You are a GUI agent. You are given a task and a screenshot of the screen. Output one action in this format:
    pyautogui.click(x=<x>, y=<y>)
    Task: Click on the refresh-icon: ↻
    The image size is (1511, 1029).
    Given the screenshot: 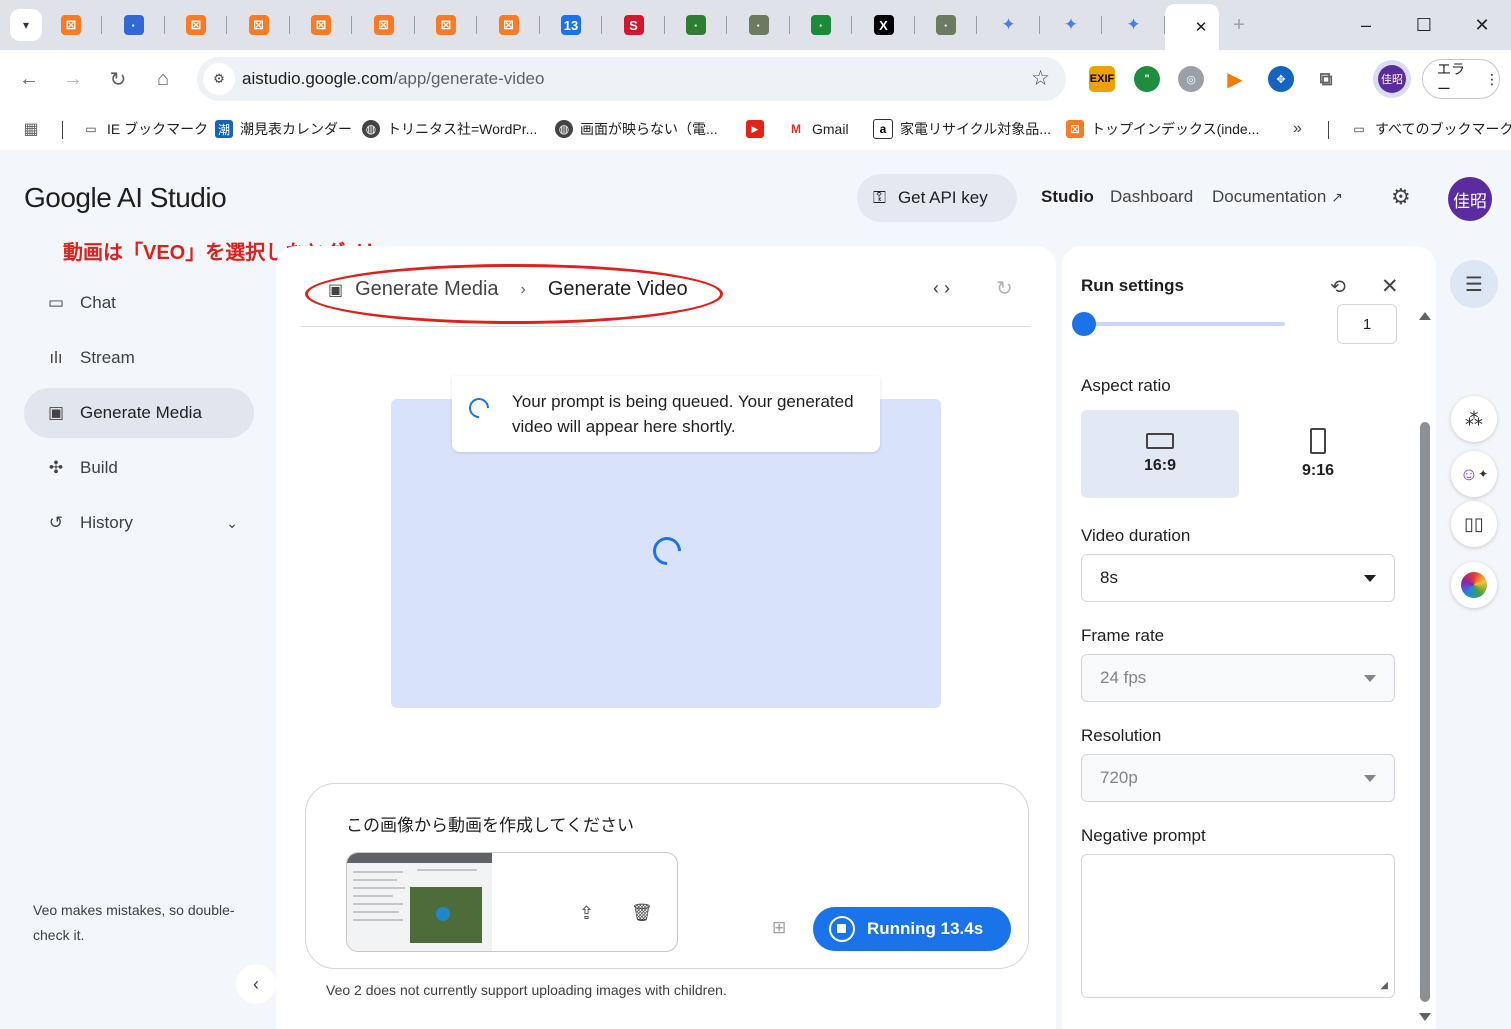 What is the action you would take?
    pyautogui.click(x=1004, y=288)
    